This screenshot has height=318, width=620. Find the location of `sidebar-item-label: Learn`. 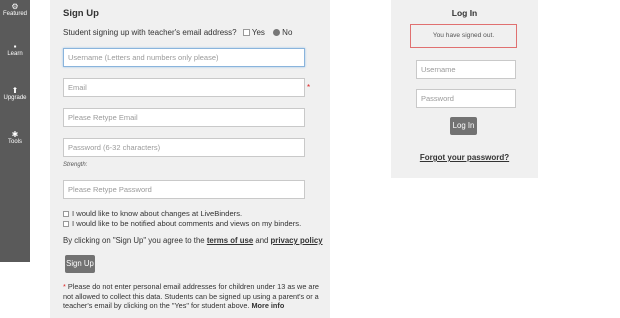

sidebar-item-label: Learn is located at coordinates (15, 54).